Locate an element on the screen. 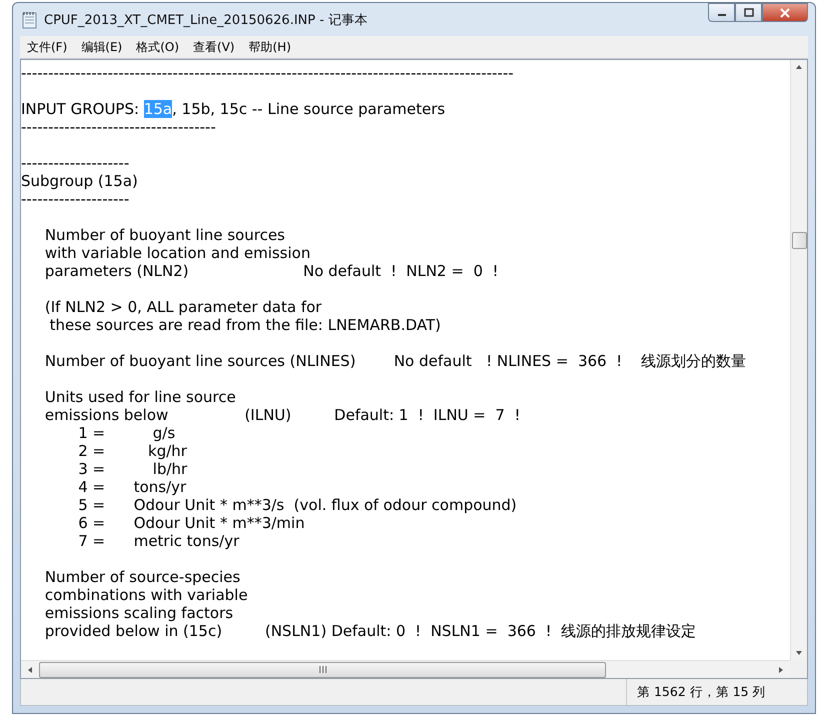  notepad-icon is located at coordinates (30, 19).